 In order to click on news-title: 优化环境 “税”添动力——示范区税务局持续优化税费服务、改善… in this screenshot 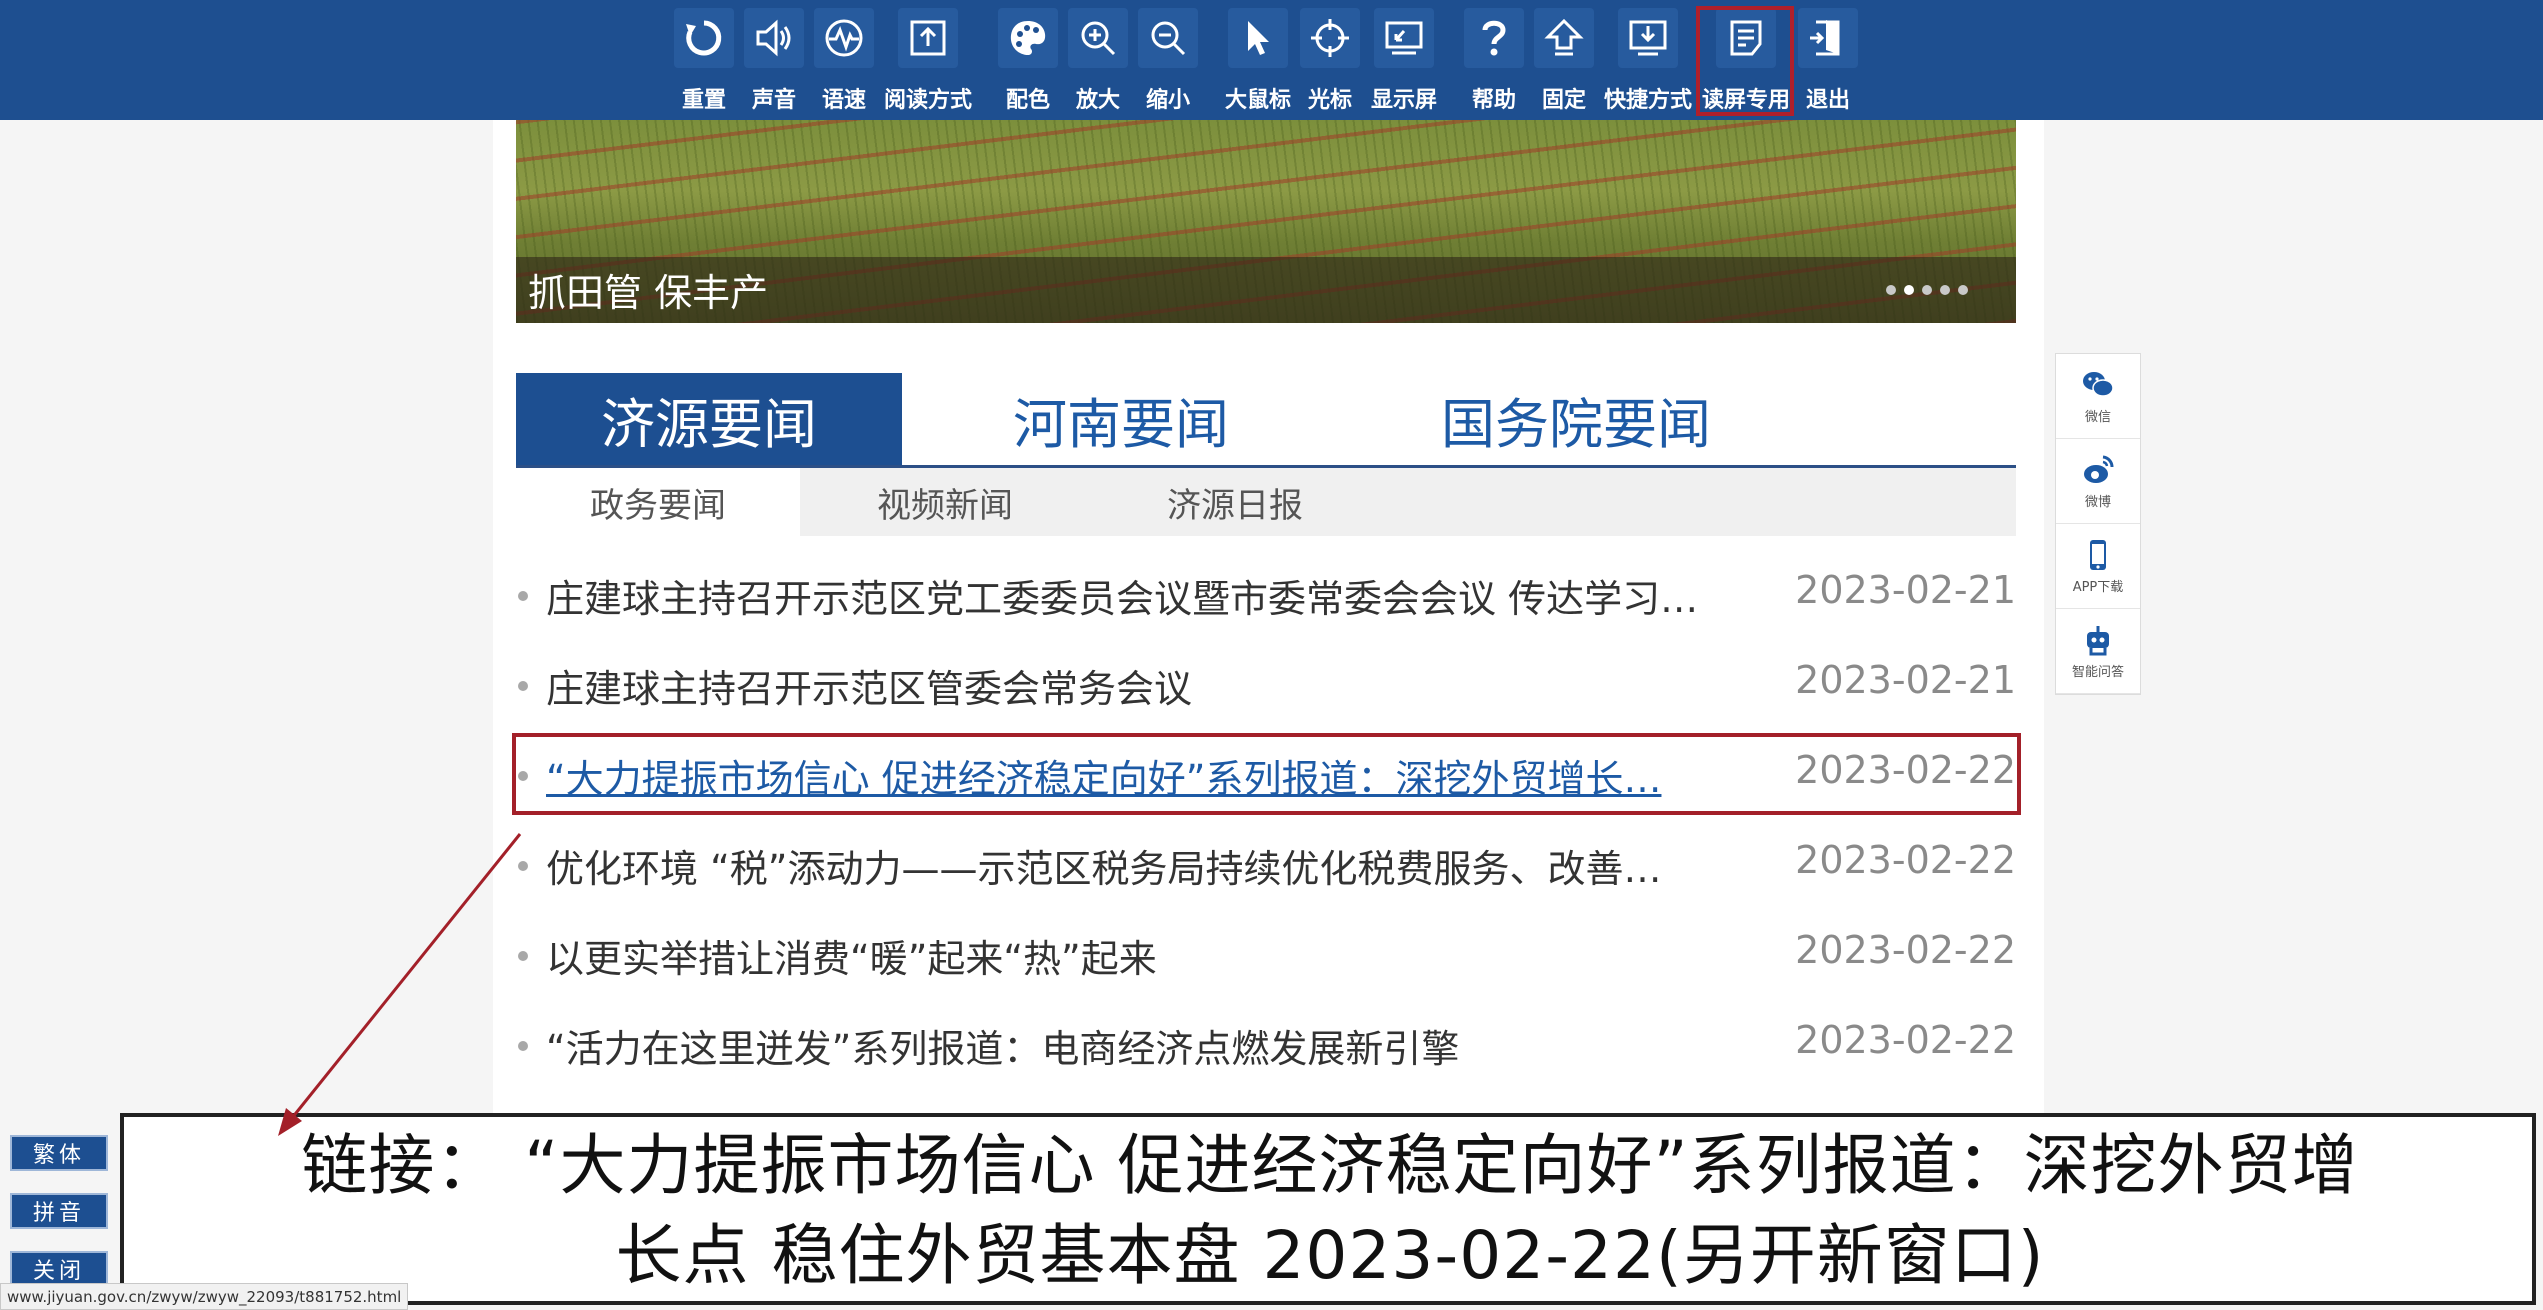, I will do `click(1166, 865)`.